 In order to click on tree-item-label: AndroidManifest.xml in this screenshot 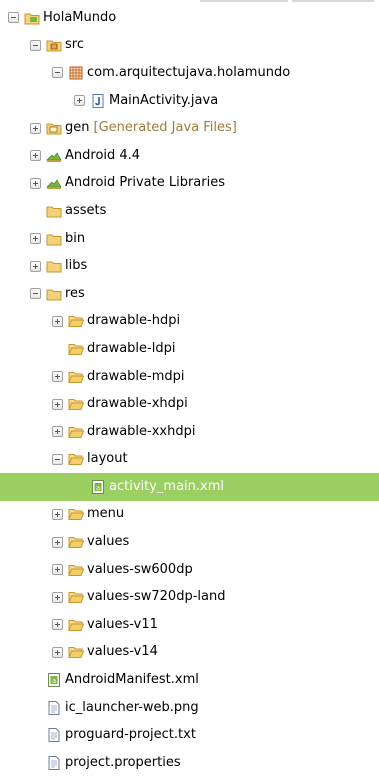, I will do `click(132, 680)`.